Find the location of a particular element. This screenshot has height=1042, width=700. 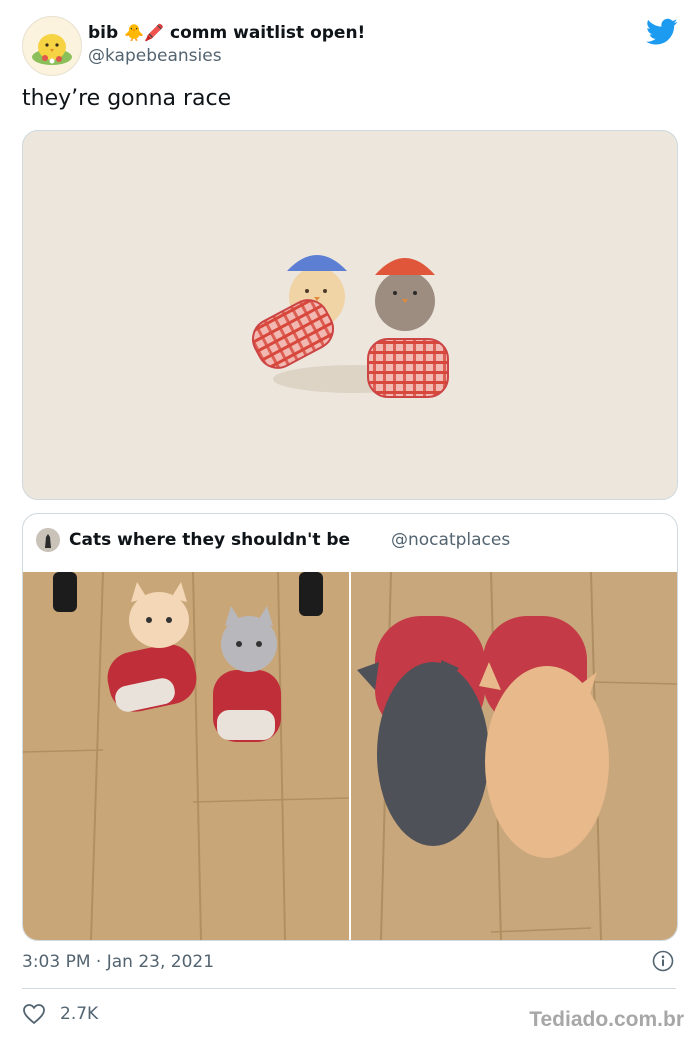

footer-divider is located at coordinates (349, 988).